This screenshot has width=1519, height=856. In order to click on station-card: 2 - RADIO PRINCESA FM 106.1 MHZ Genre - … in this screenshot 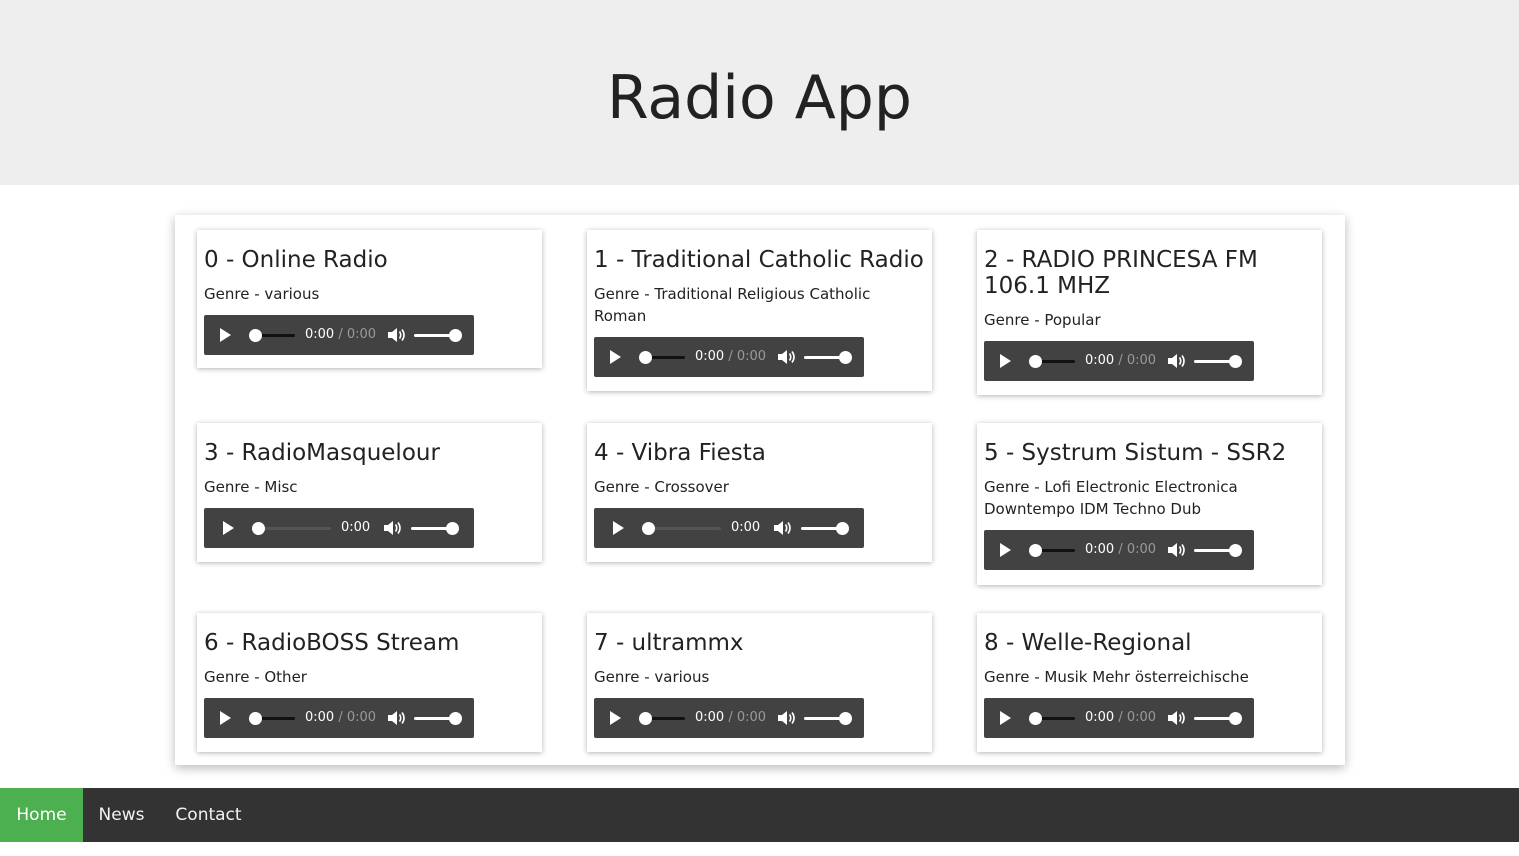, I will do `click(1149, 312)`.